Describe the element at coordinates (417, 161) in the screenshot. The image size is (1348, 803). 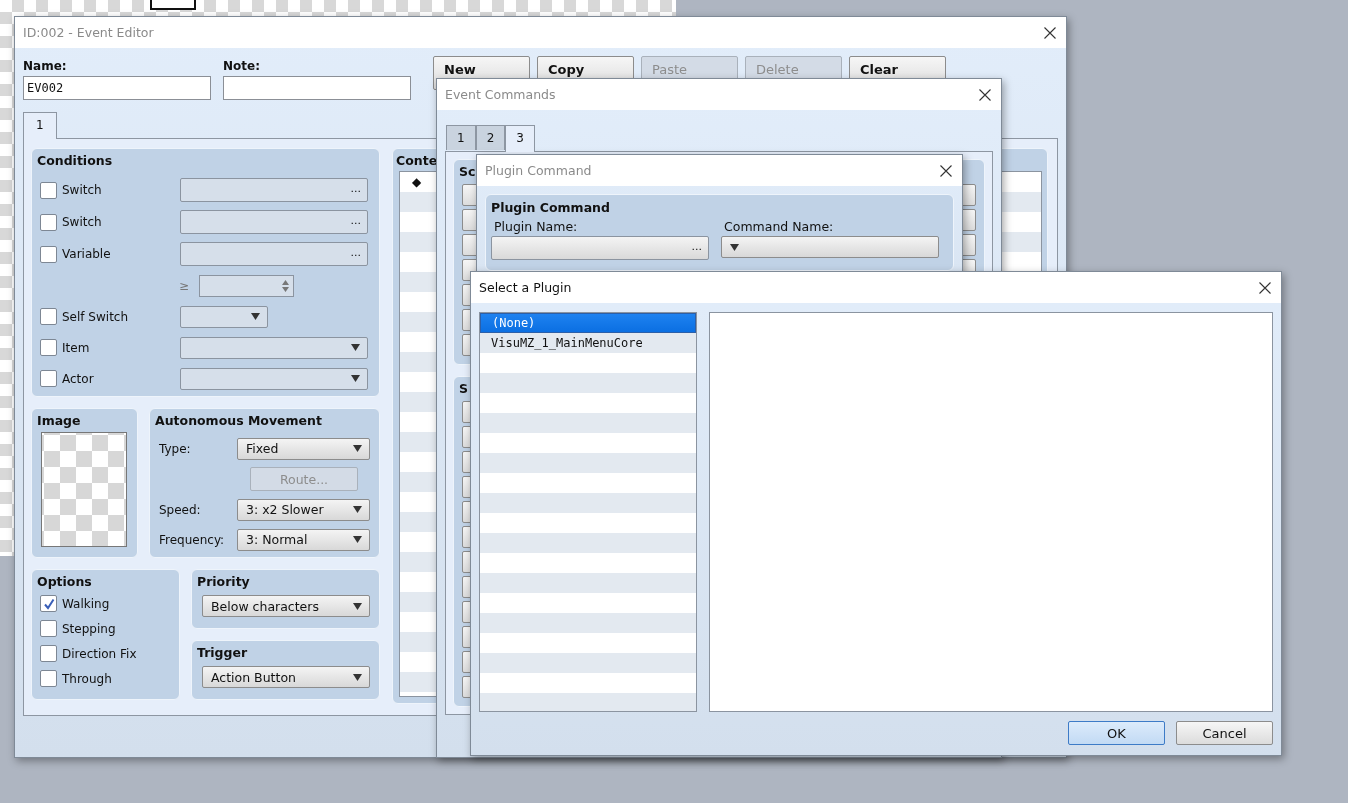
I see `panel-title: Conte` at that location.